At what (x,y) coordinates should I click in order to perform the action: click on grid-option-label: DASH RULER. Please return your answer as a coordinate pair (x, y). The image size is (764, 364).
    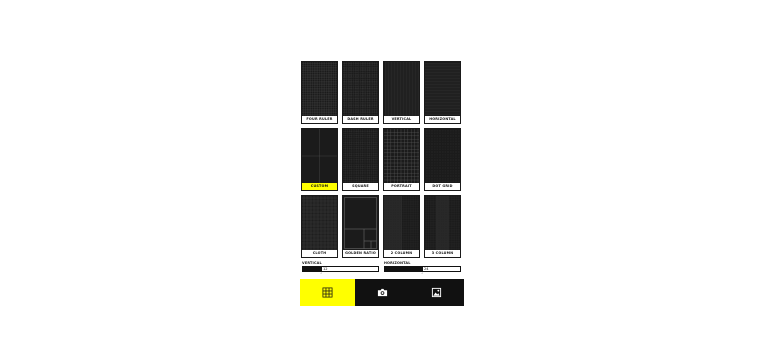
    Looking at the image, I should click on (360, 119).